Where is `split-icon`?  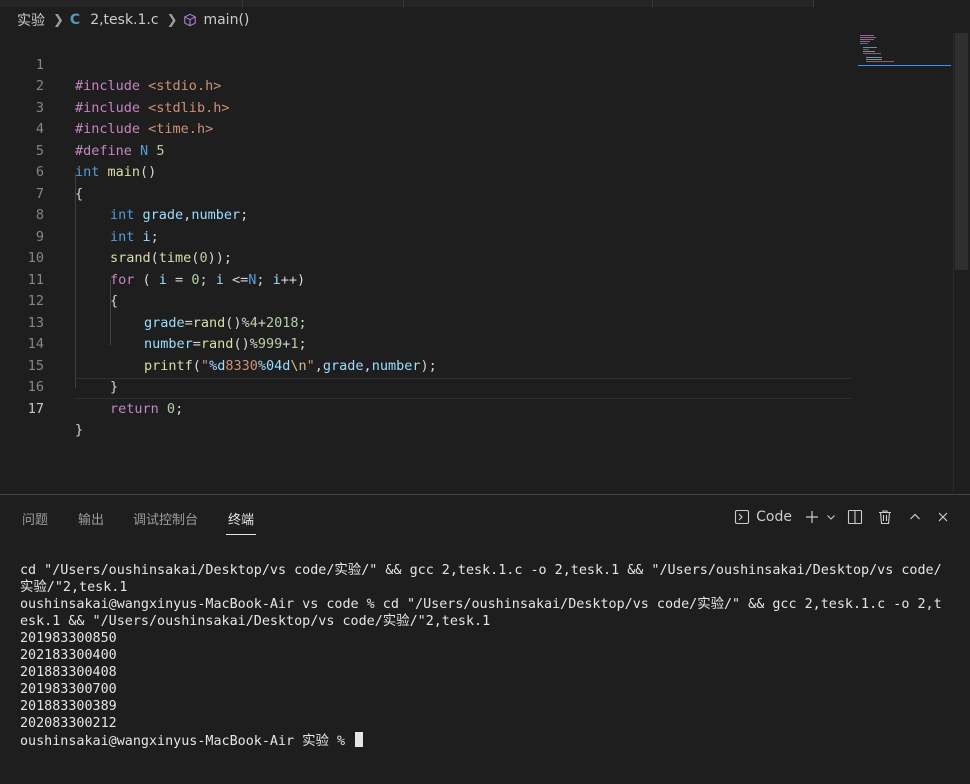 split-icon is located at coordinates (855, 517).